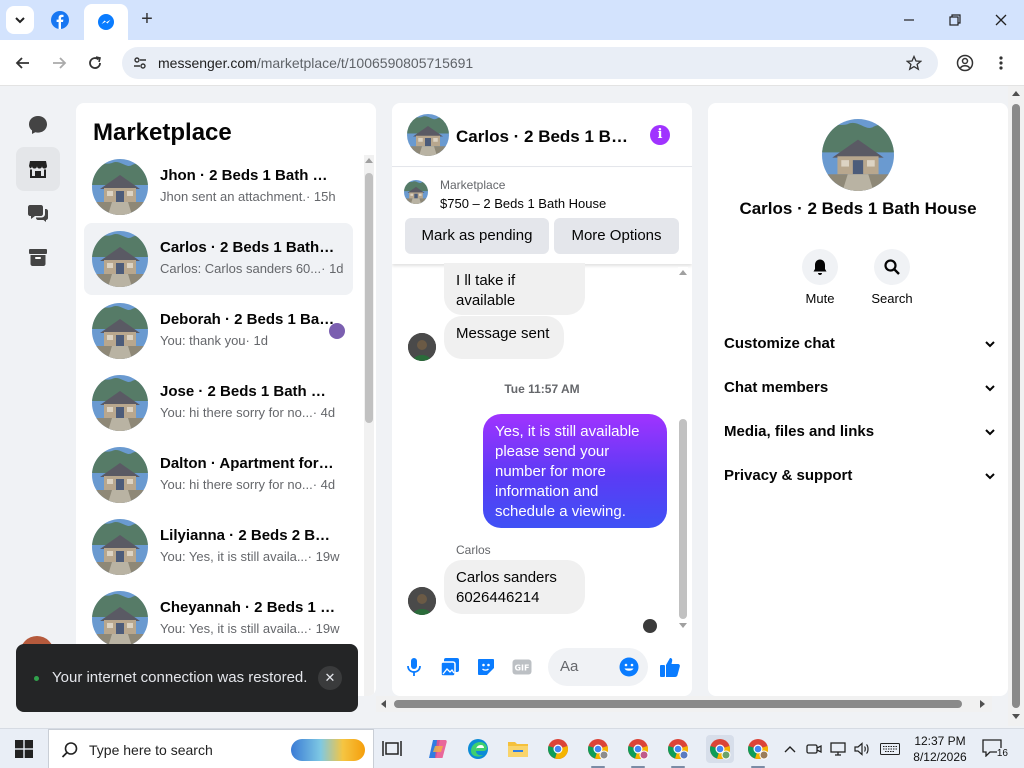 Image resolution: width=1024 pixels, height=768 pixels. Describe the element at coordinates (660, 135) in the screenshot. I see `info-icon: i` at that location.